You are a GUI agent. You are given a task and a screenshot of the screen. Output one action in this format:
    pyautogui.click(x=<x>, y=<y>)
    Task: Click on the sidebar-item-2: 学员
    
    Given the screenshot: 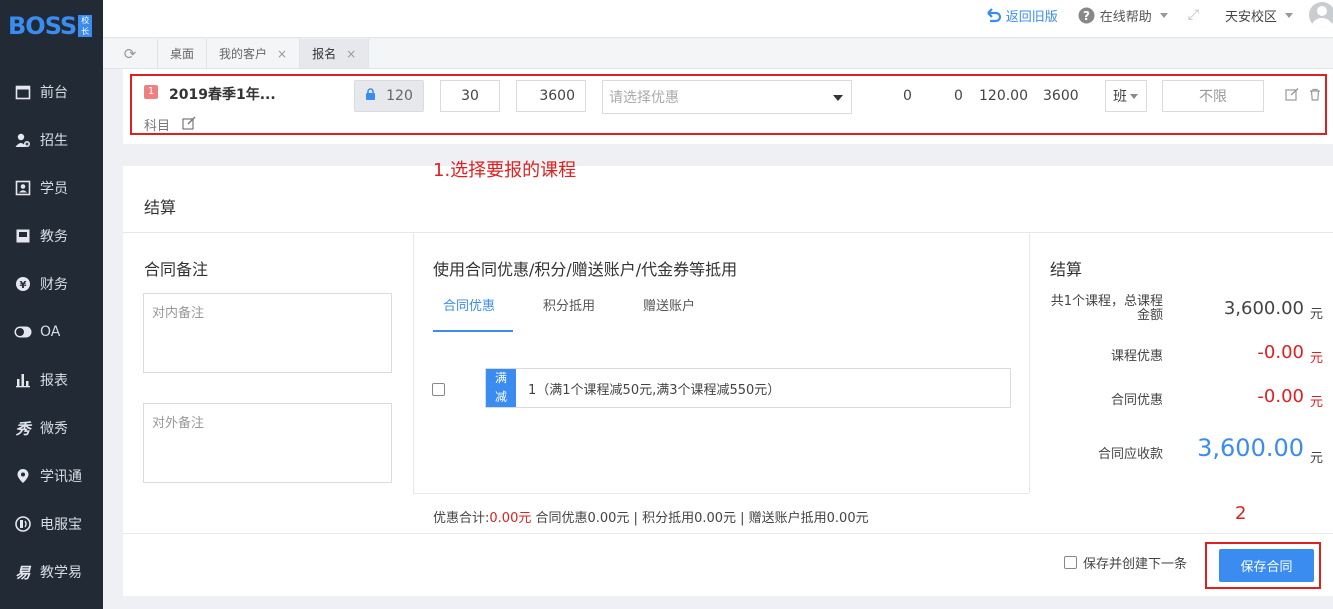 What is the action you would take?
    pyautogui.click(x=51, y=188)
    